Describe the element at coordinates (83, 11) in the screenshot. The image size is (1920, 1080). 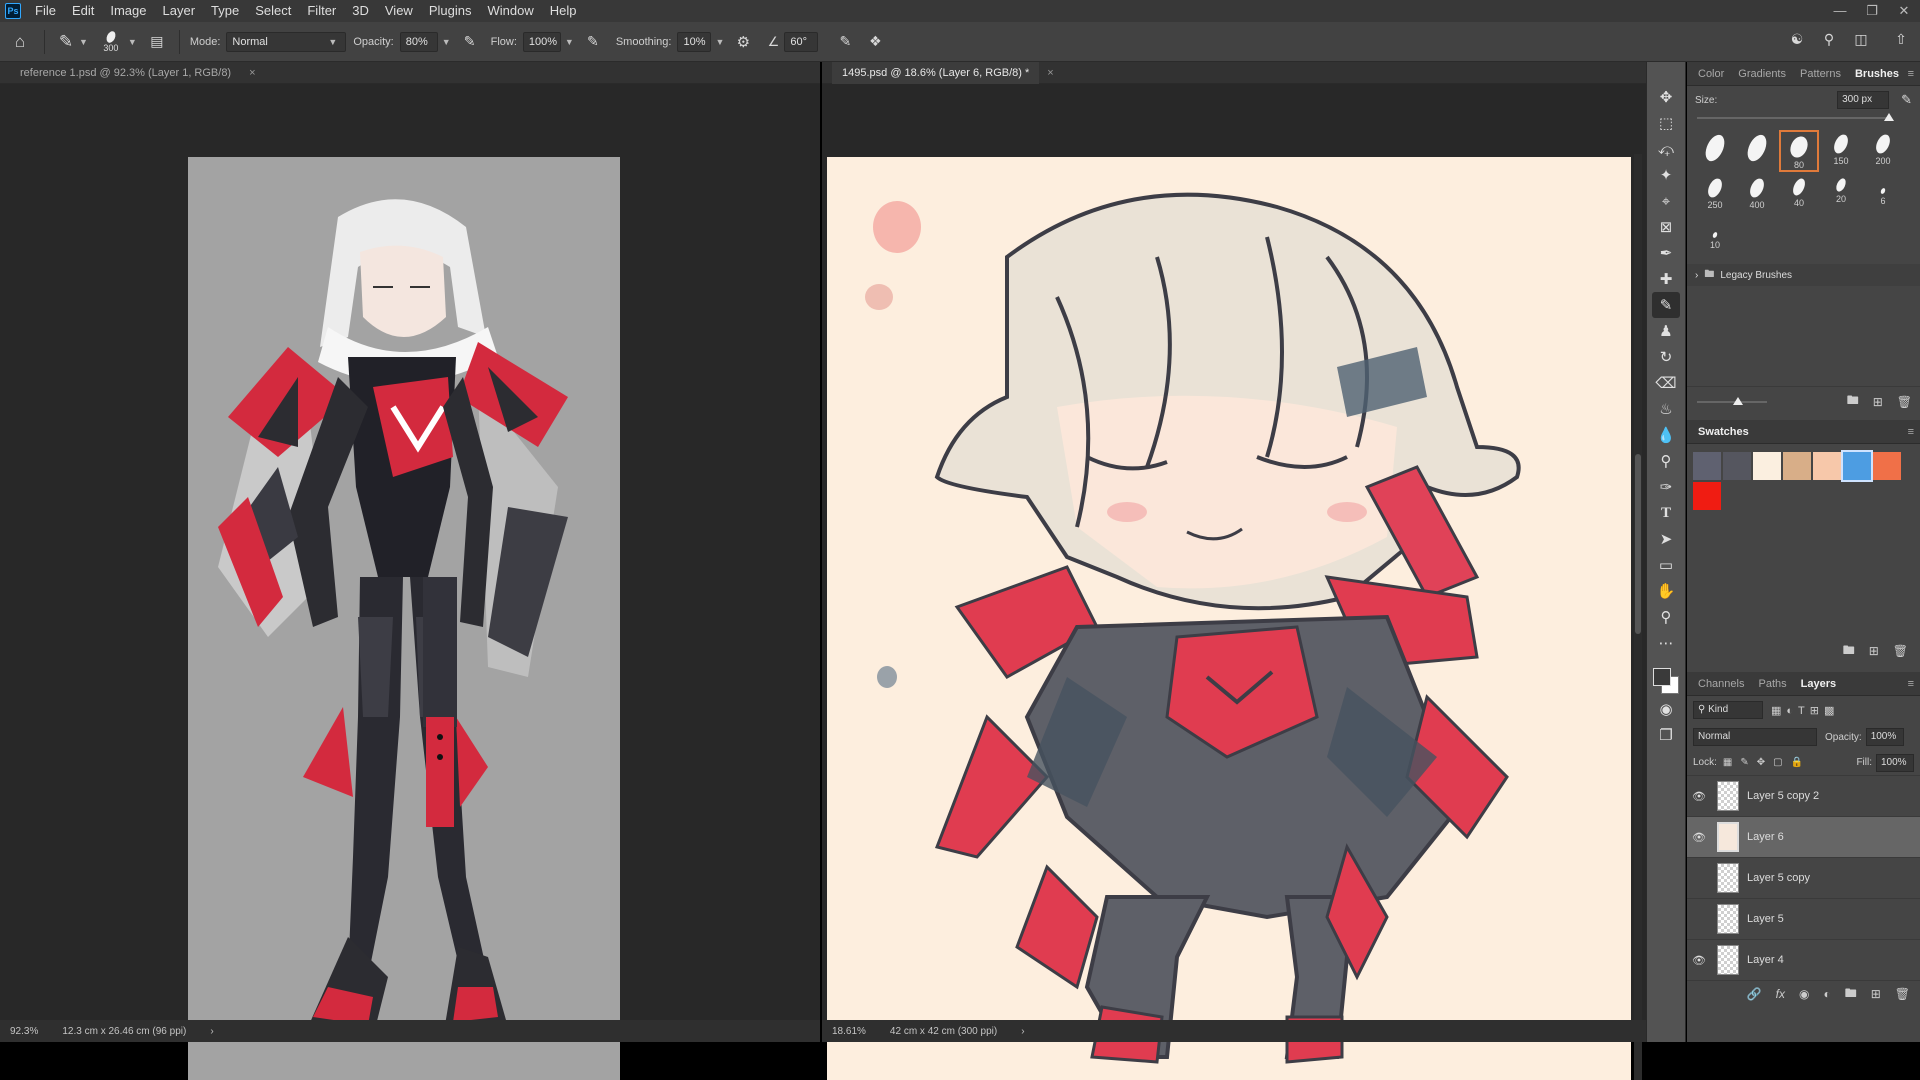
I see `menu-edit: Edit` at that location.